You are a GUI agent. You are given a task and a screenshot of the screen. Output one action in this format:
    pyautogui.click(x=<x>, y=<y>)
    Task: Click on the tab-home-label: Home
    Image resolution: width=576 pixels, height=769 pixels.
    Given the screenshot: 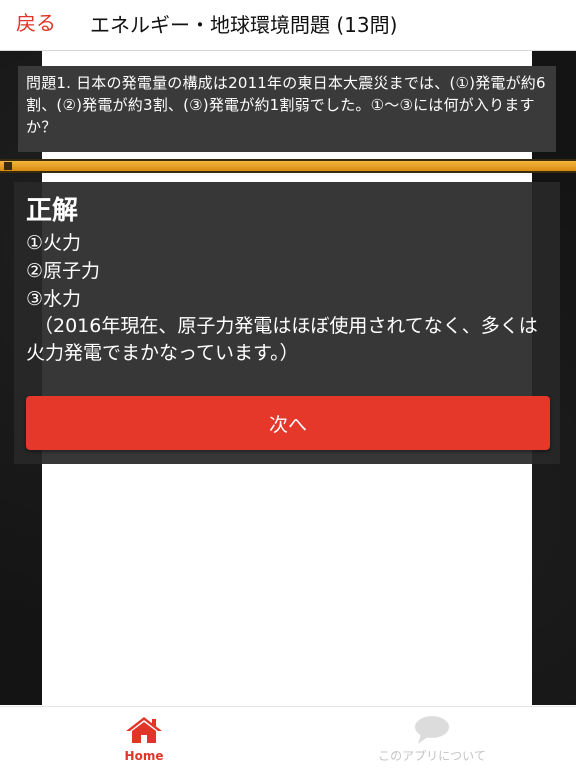 What is the action you would take?
    pyautogui.click(x=144, y=756)
    